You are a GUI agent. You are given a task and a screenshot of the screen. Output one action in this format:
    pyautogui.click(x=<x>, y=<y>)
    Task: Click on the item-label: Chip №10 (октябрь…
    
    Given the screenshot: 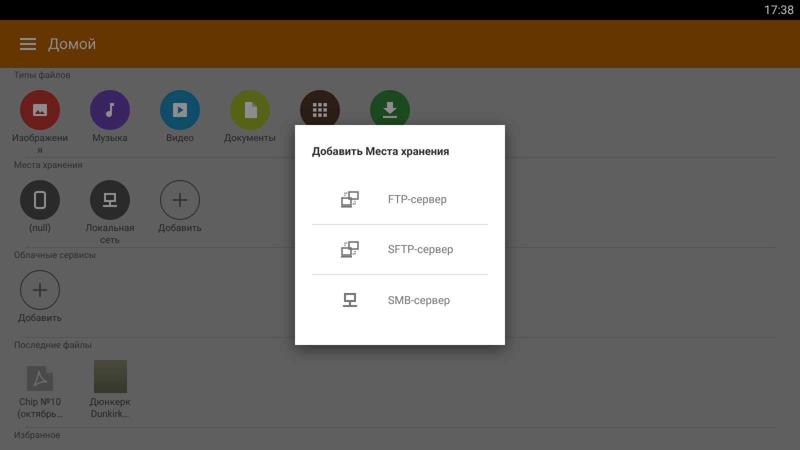 What is the action you would take?
    pyautogui.click(x=40, y=409)
    